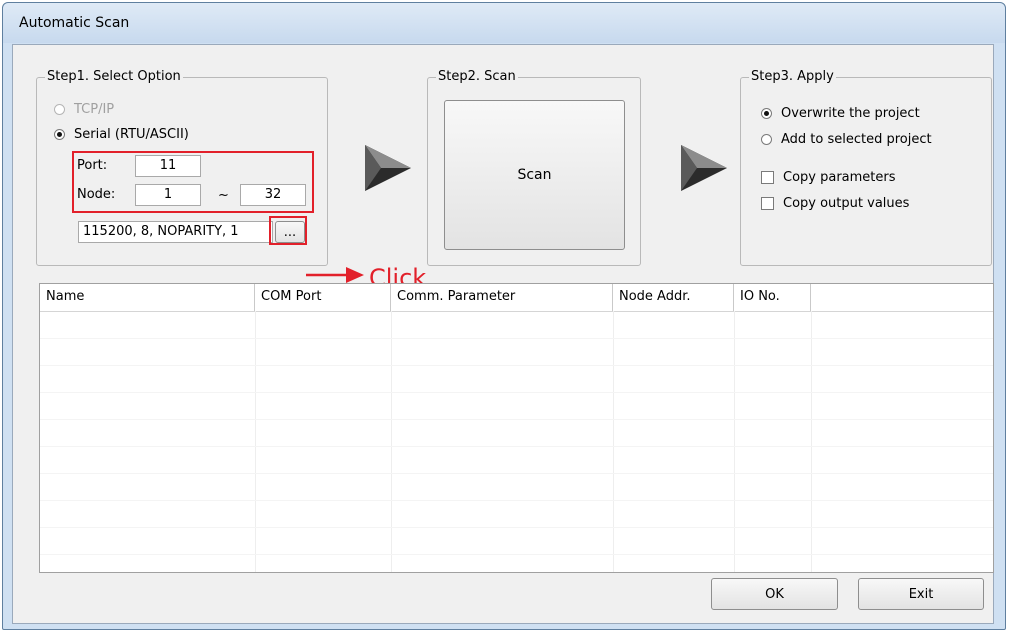 This screenshot has height=635, width=1010. Describe the element at coordinates (846, 203) in the screenshot. I see `copy-output-values-label: Copy output values` at that location.